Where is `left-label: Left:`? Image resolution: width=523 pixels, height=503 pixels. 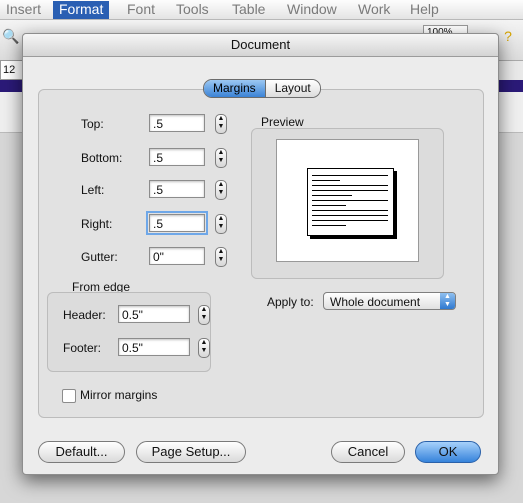
left-label: Left: is located at coordinates (93, 190).